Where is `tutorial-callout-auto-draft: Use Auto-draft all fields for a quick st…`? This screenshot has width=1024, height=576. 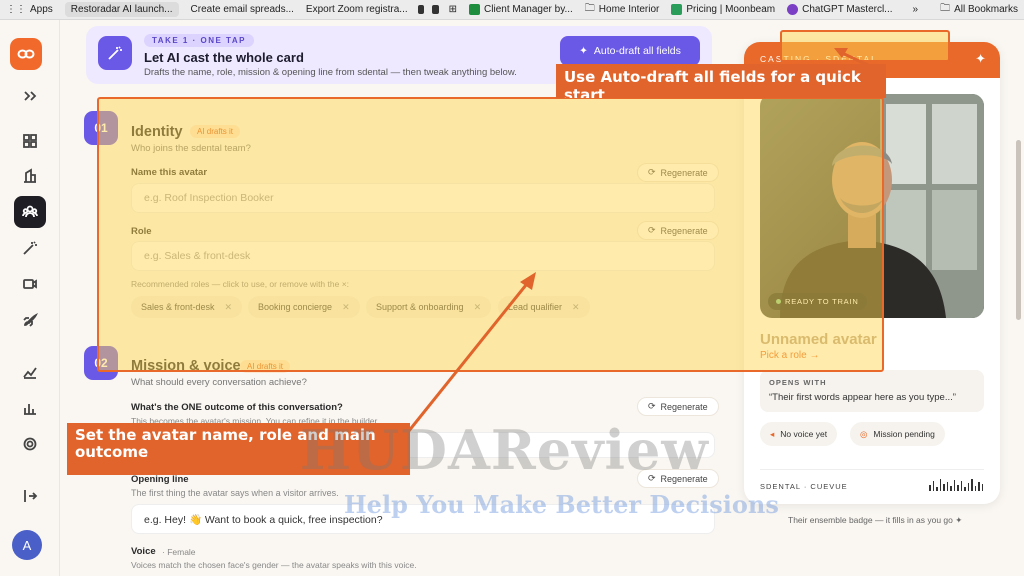
tutorial-callout-auto-draft: Use Auto-draft all fields for a quick st… is located at coordinates (721, 81).